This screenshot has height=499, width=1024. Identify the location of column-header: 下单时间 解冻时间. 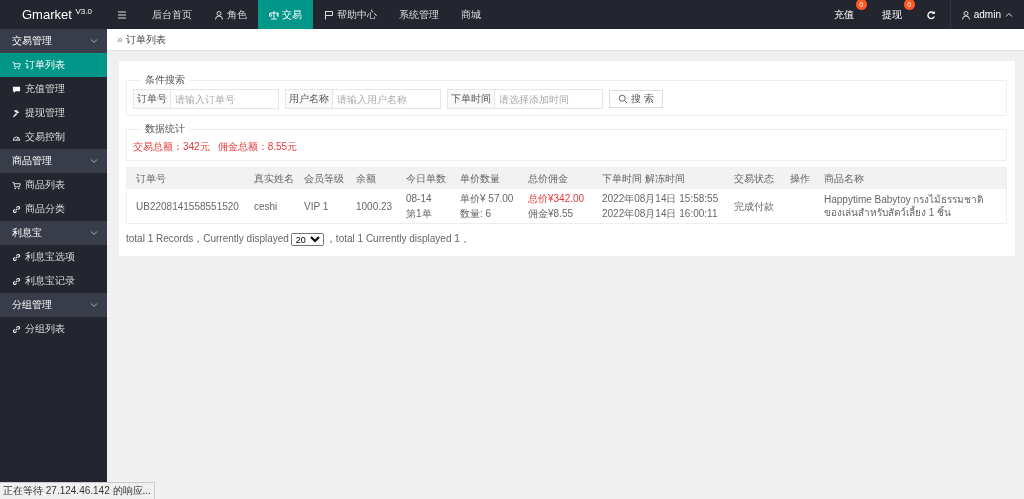
(643, 178).